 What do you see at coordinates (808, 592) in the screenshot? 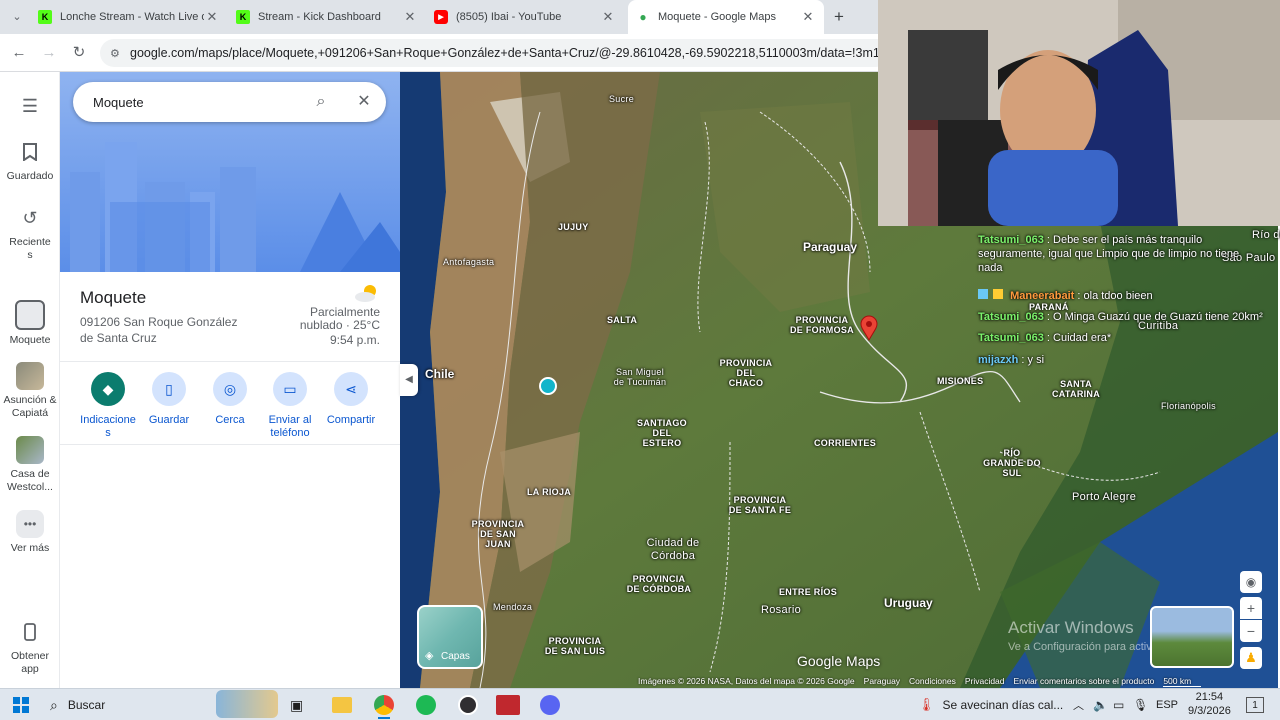
I see `map-label-entre-rios: ENTRE RÍOS` at bounding box center [808, 592].